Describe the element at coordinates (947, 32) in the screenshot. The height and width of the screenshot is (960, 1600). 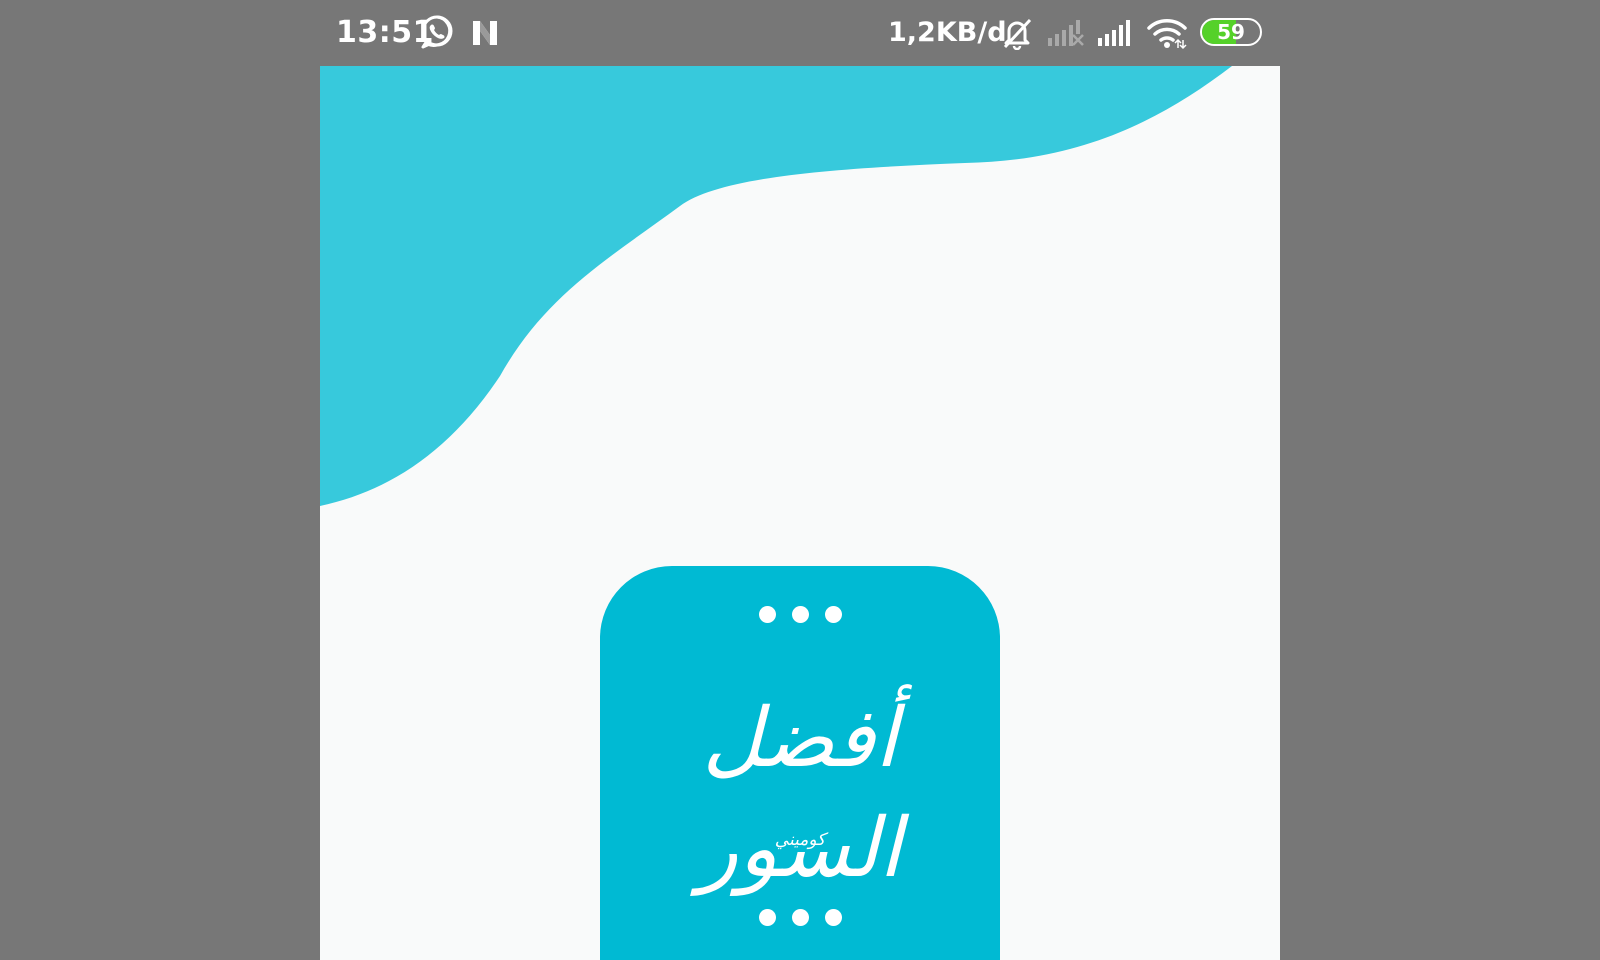
I see `network-speed: 1,2KB/d` at that location.